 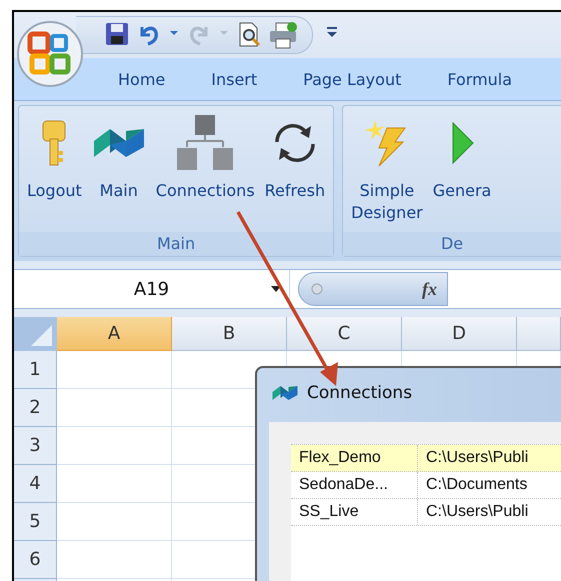 I want to click on ribbon-button-label: Simple Designer, so click(x=387, y=202).